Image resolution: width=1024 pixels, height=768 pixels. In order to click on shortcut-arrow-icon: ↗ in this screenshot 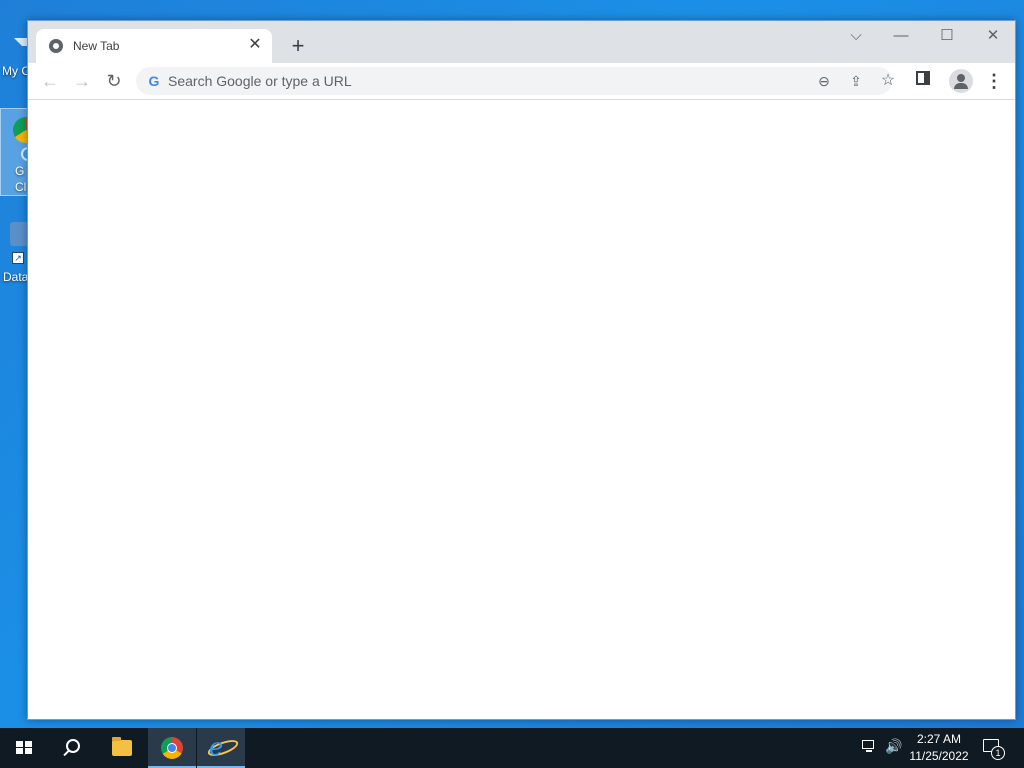, I will do `click(18, 258)`.